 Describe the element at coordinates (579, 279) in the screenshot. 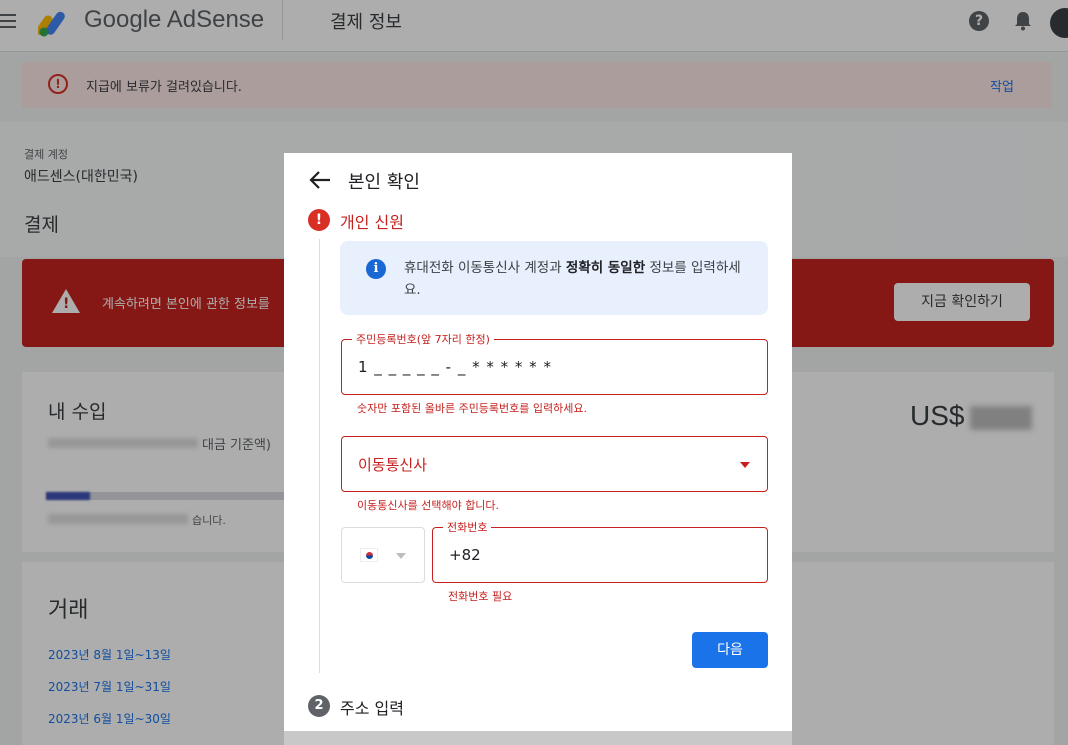

I see `info-text: 휴대전화 이동통신사 계정과 정확히 동일한 정보를 입력하세요.` at that location.